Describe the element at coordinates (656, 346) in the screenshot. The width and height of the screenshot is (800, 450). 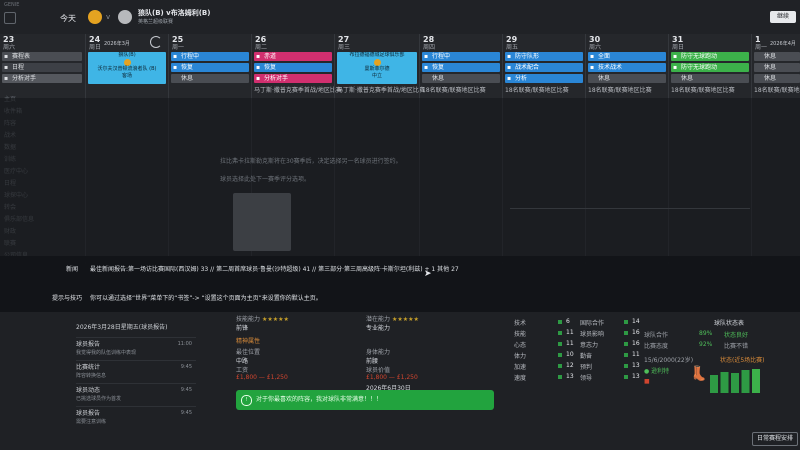
I see `status-label: 比赛态度` at that location.